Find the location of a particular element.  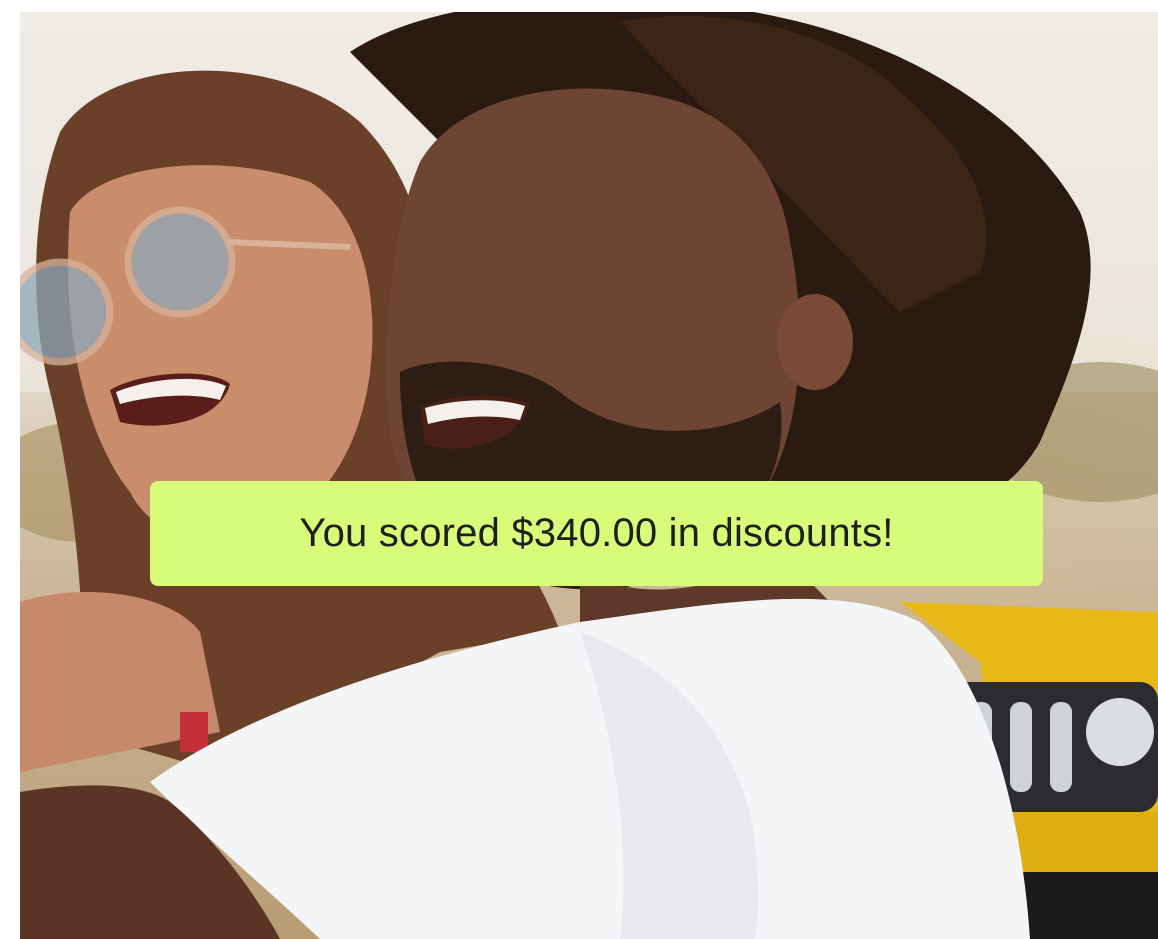

discount-banner: You scored $340.00 in discounts! is located at coordinates (596, 533).